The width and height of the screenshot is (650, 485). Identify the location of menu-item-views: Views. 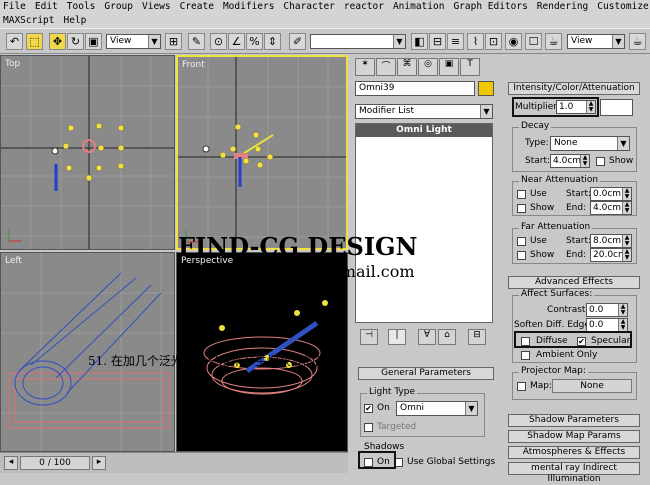
(156, 7).